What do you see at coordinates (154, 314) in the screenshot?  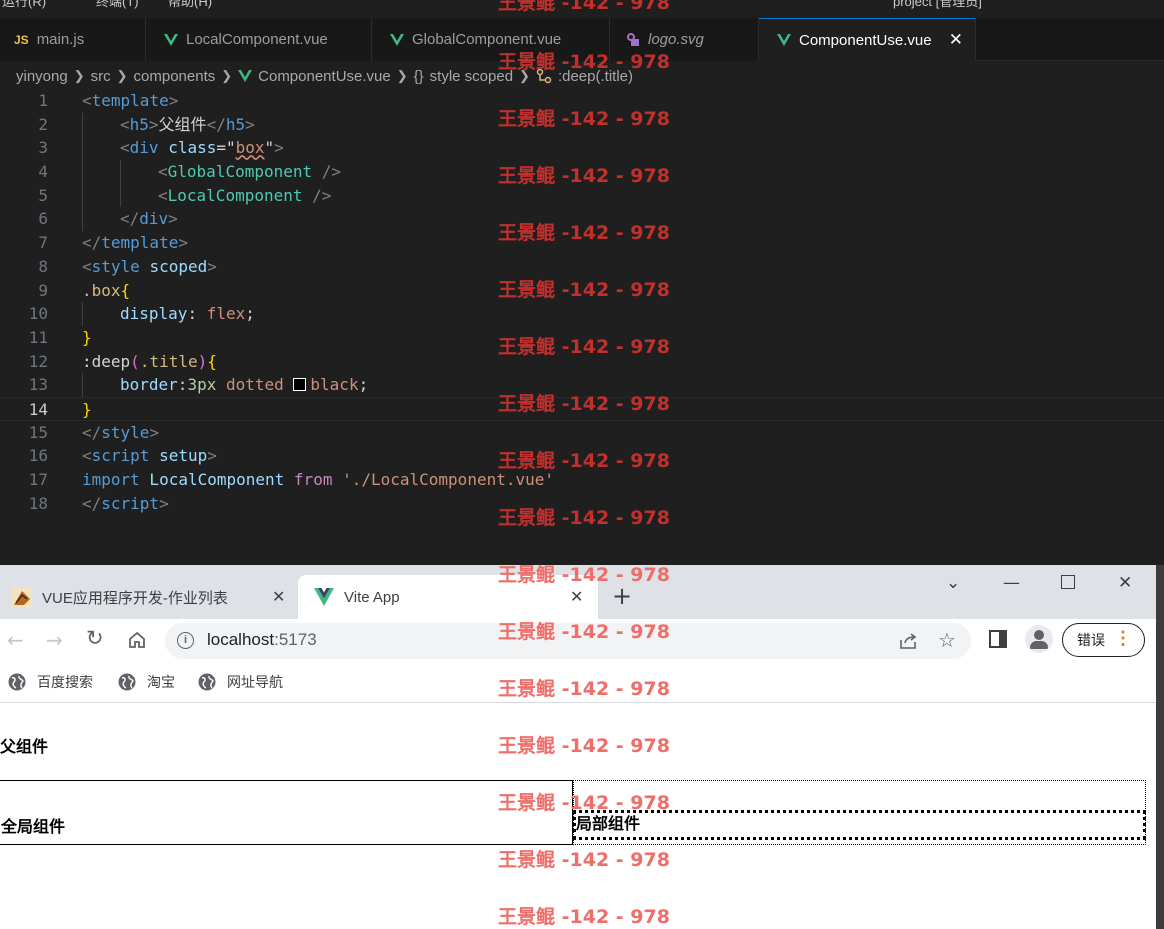 I see `code-token: display` at bounding box center [154, 314].